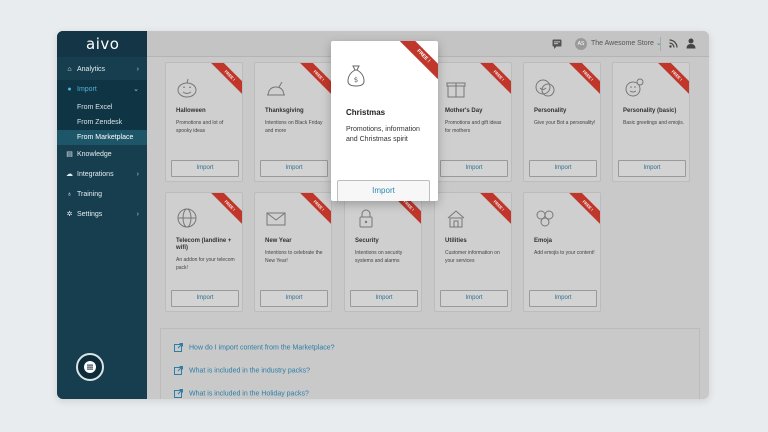  Describe the element at coordinates (367, 241) in the screenshot. I see `card-title: Security` at that location.